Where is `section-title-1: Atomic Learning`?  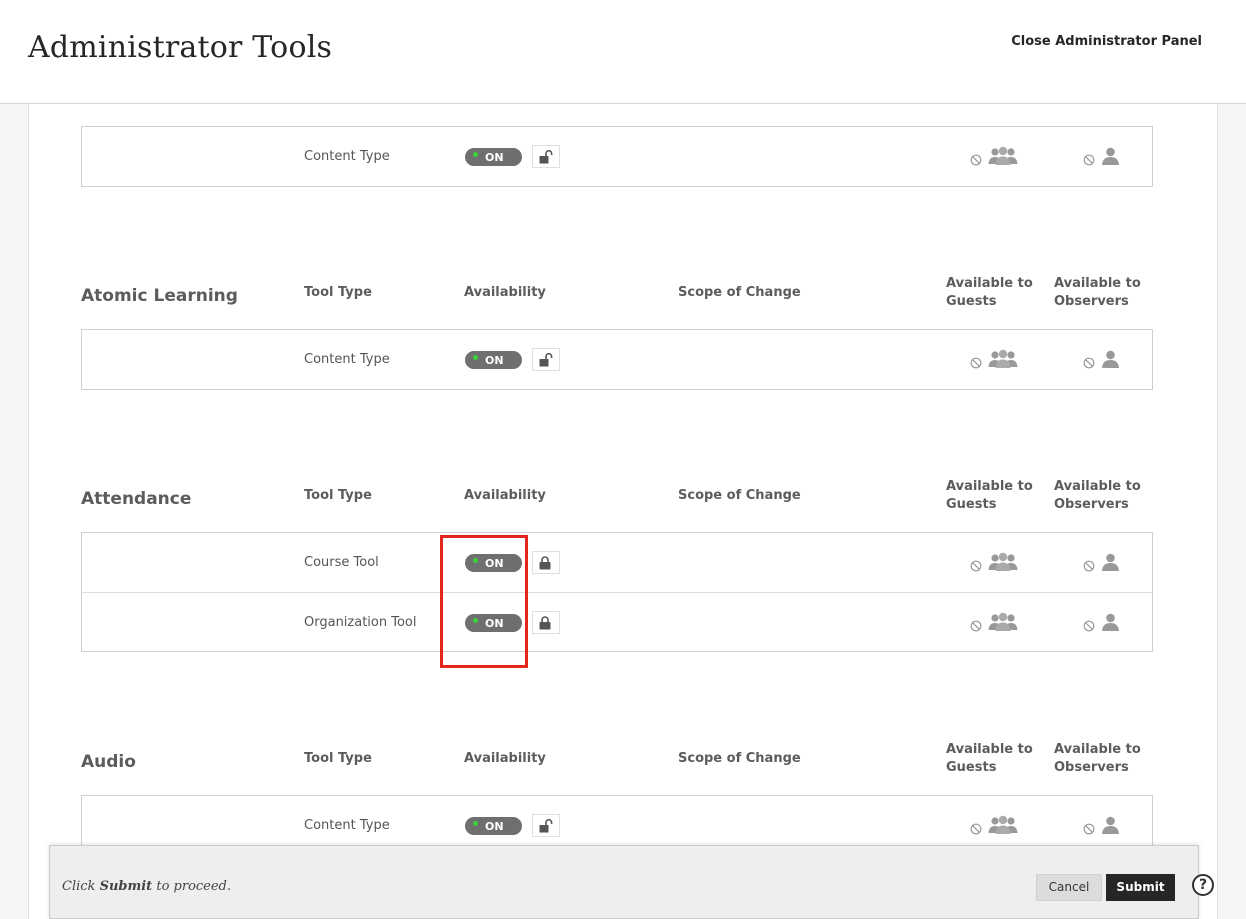
section-title-1: Atomic Learning is located at coordinates (159, 296).